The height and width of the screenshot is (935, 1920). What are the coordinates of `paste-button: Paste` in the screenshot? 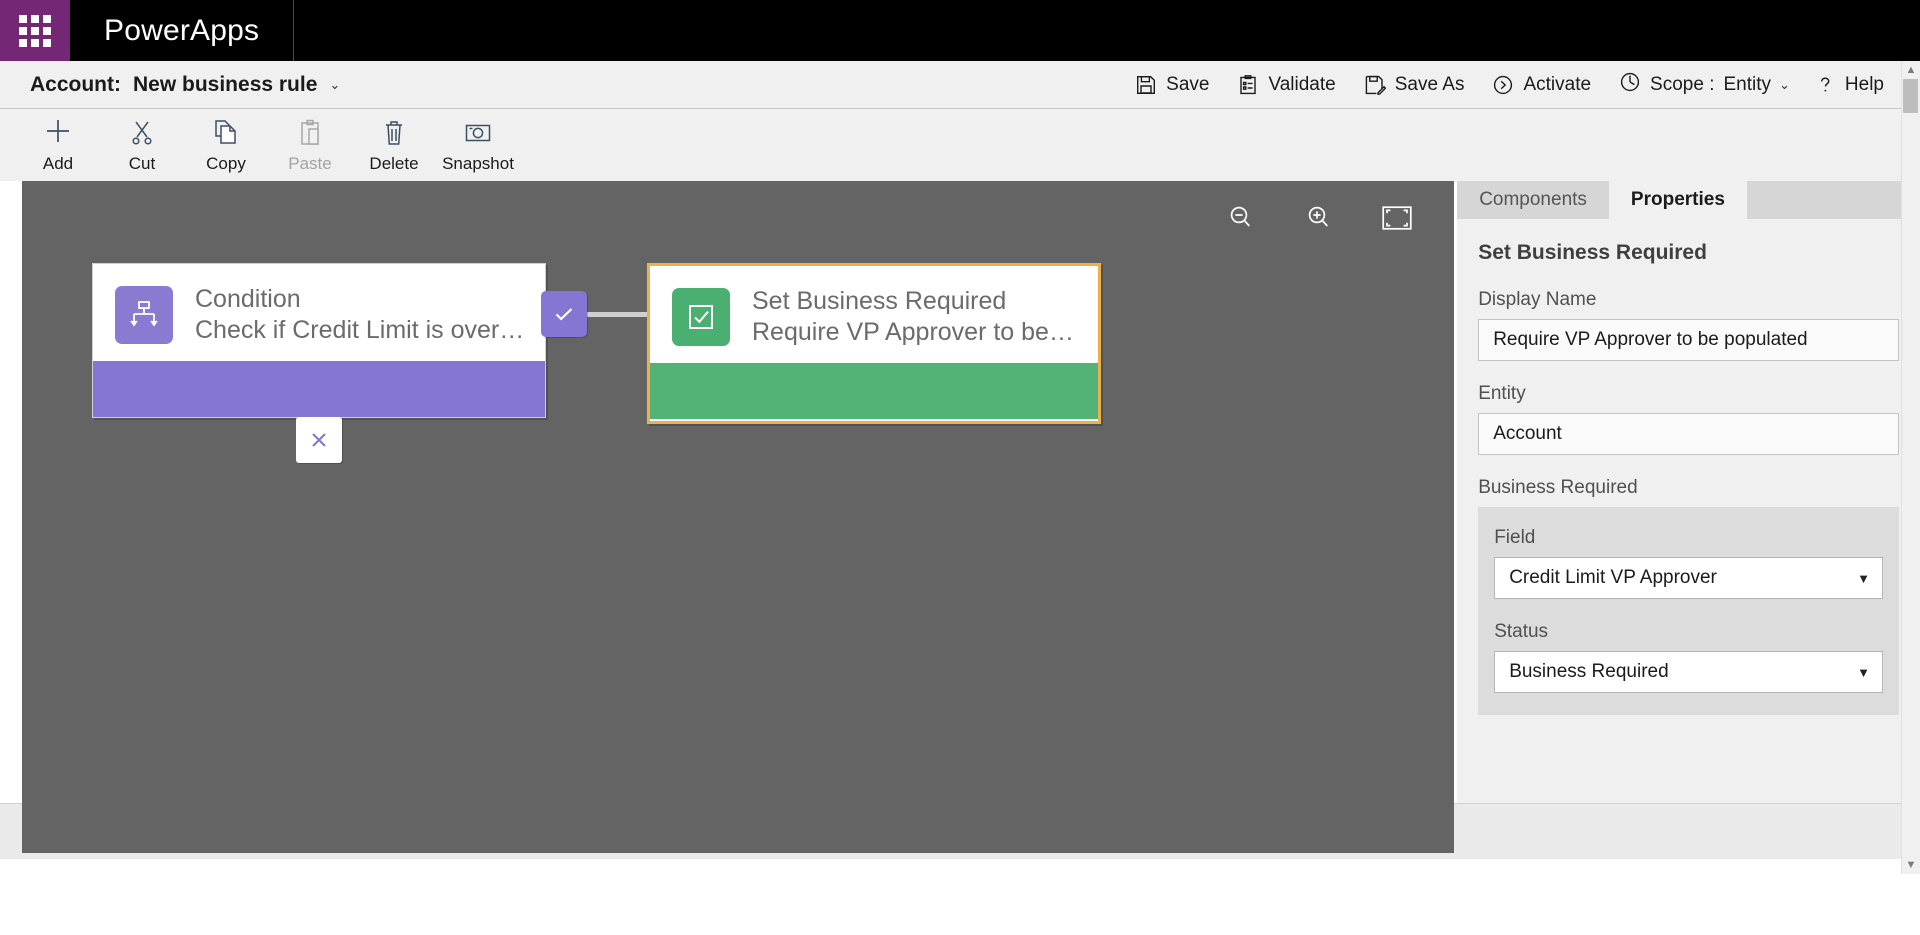 It's located at (310, 145).